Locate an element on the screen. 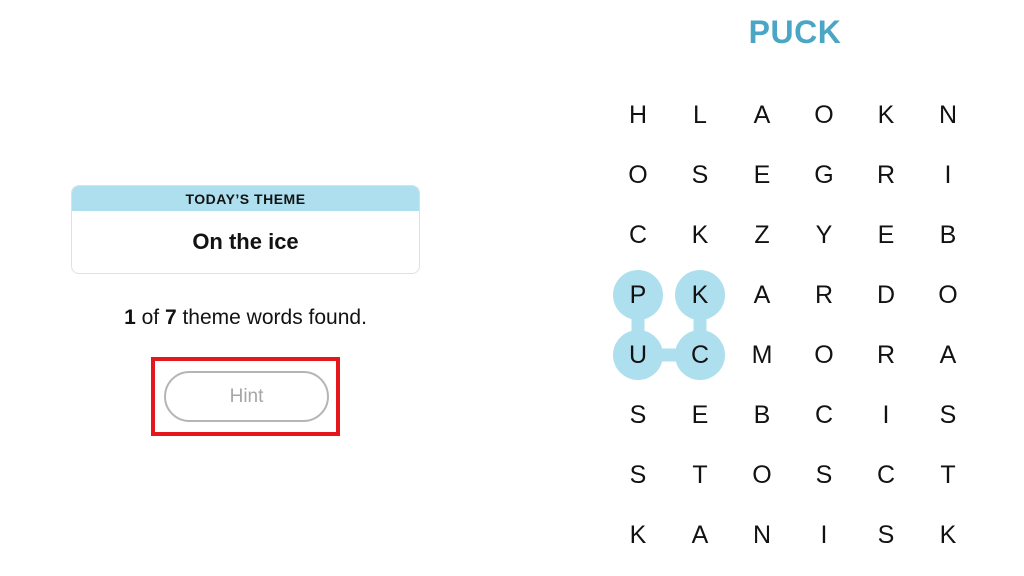  letter-cell: Z is located at coordinates (762, 235).